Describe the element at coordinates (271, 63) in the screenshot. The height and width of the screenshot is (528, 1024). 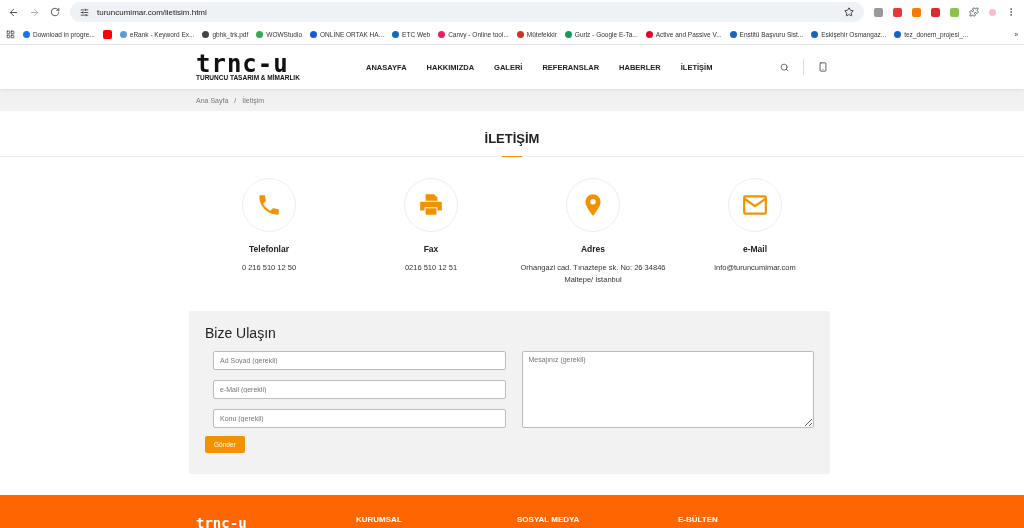
I see `logo: trnc-u` at that location.